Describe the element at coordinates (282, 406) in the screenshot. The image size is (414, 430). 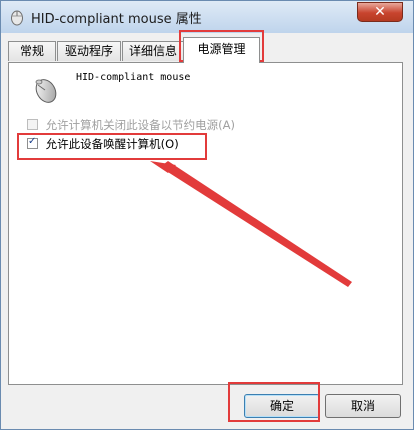
I see `ok-button: 确定` at that location.